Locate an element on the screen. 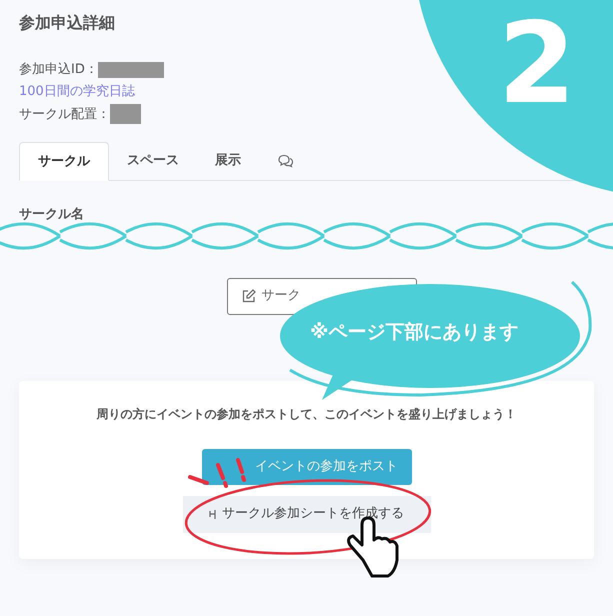 This screenshot has height=616, width=613. exclamation-marks is located at coordinates (217, 473).